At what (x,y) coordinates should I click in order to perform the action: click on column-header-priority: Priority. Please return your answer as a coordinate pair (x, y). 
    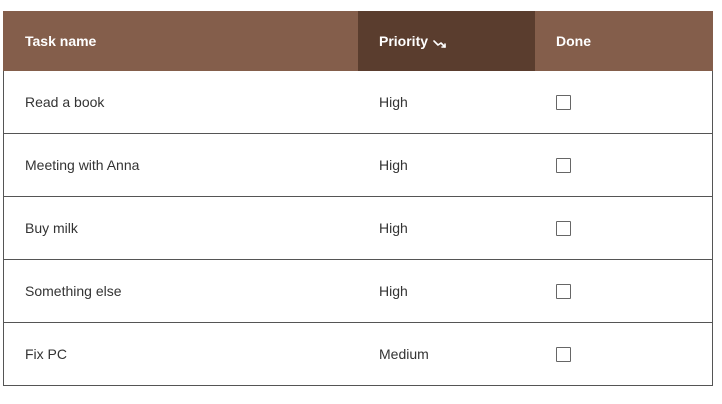
    Looking at the image, I should click on (446, 41).